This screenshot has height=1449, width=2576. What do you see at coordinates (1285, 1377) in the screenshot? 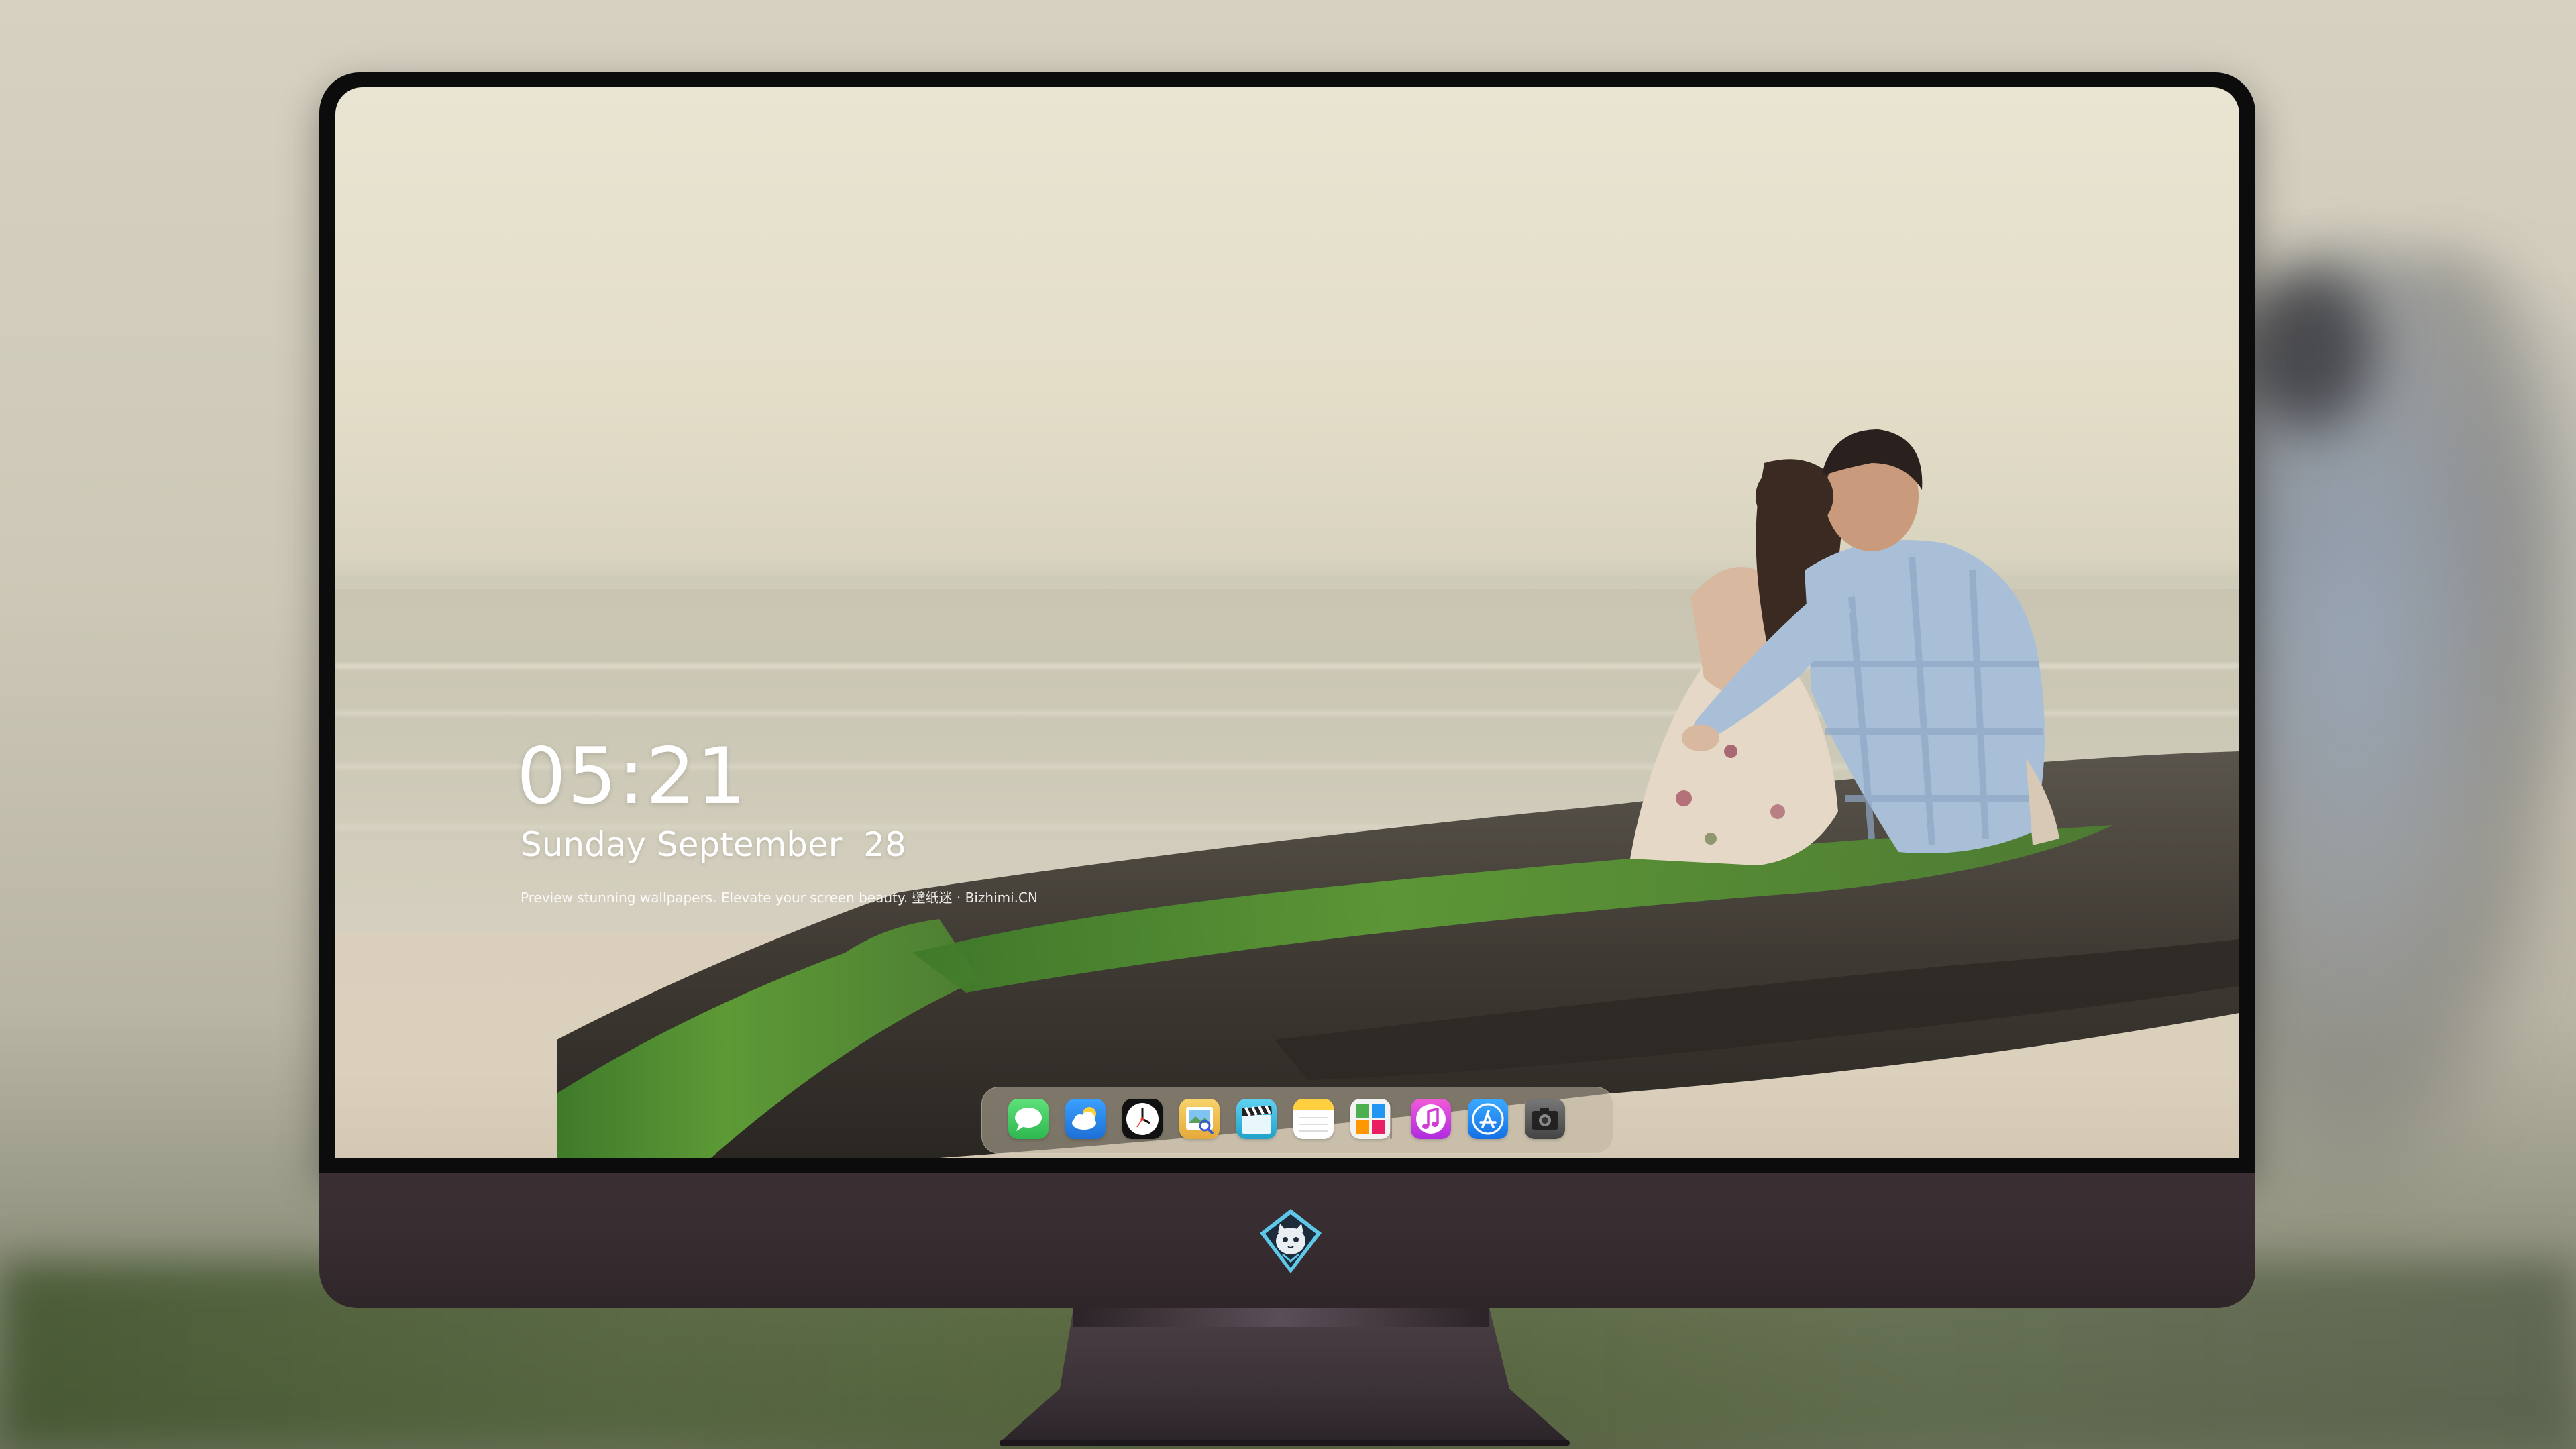
I see `monitor-stand` at bounding box center [1285, 1377].